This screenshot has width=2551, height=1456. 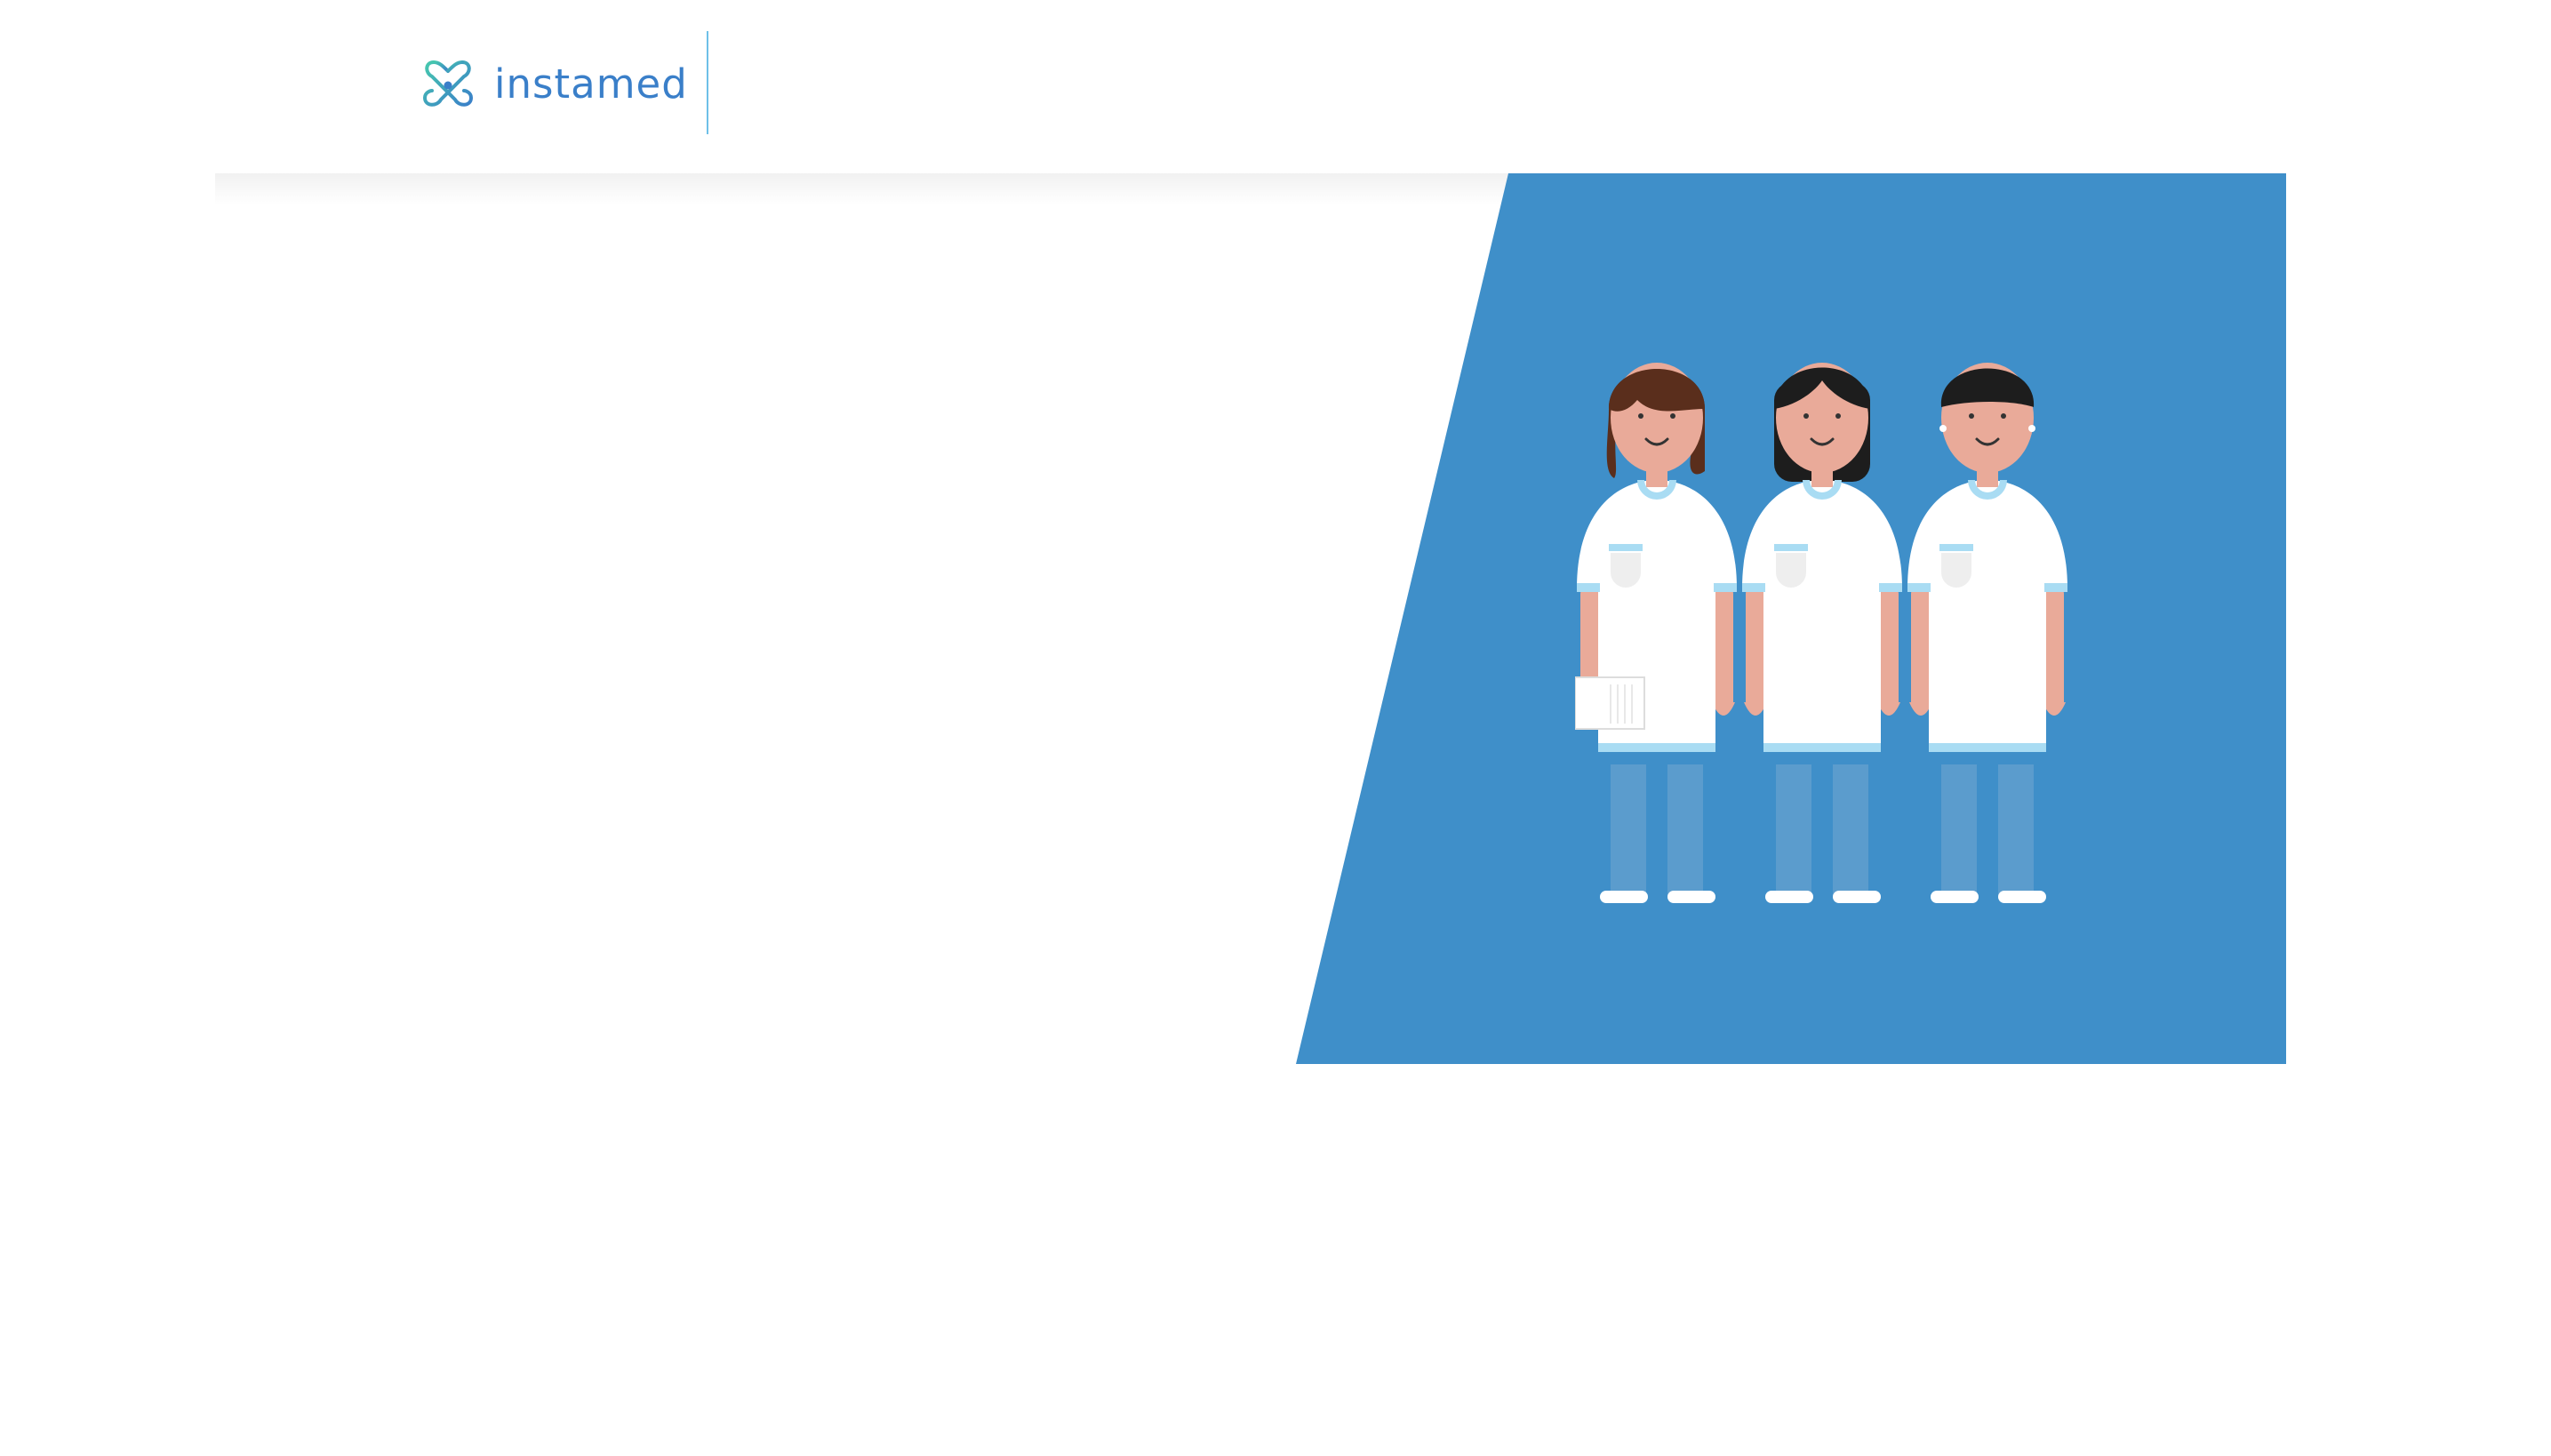 What do you see at coordinates (591, 84) in the screenshot?
I see `logo-wordmark: instamed` at bounding box center [591, 84].